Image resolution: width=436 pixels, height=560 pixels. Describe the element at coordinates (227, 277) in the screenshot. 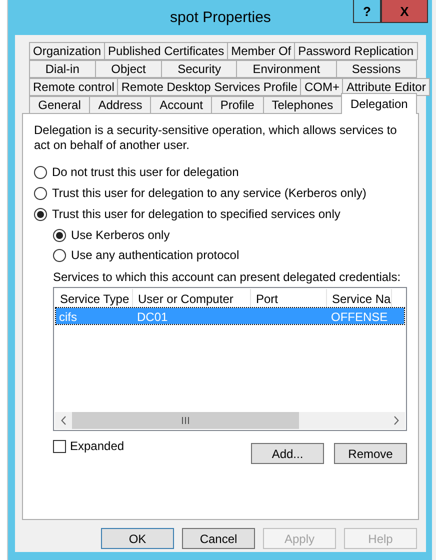

I see `services-label: Services to which this account can present delegated credentials:` at that location.